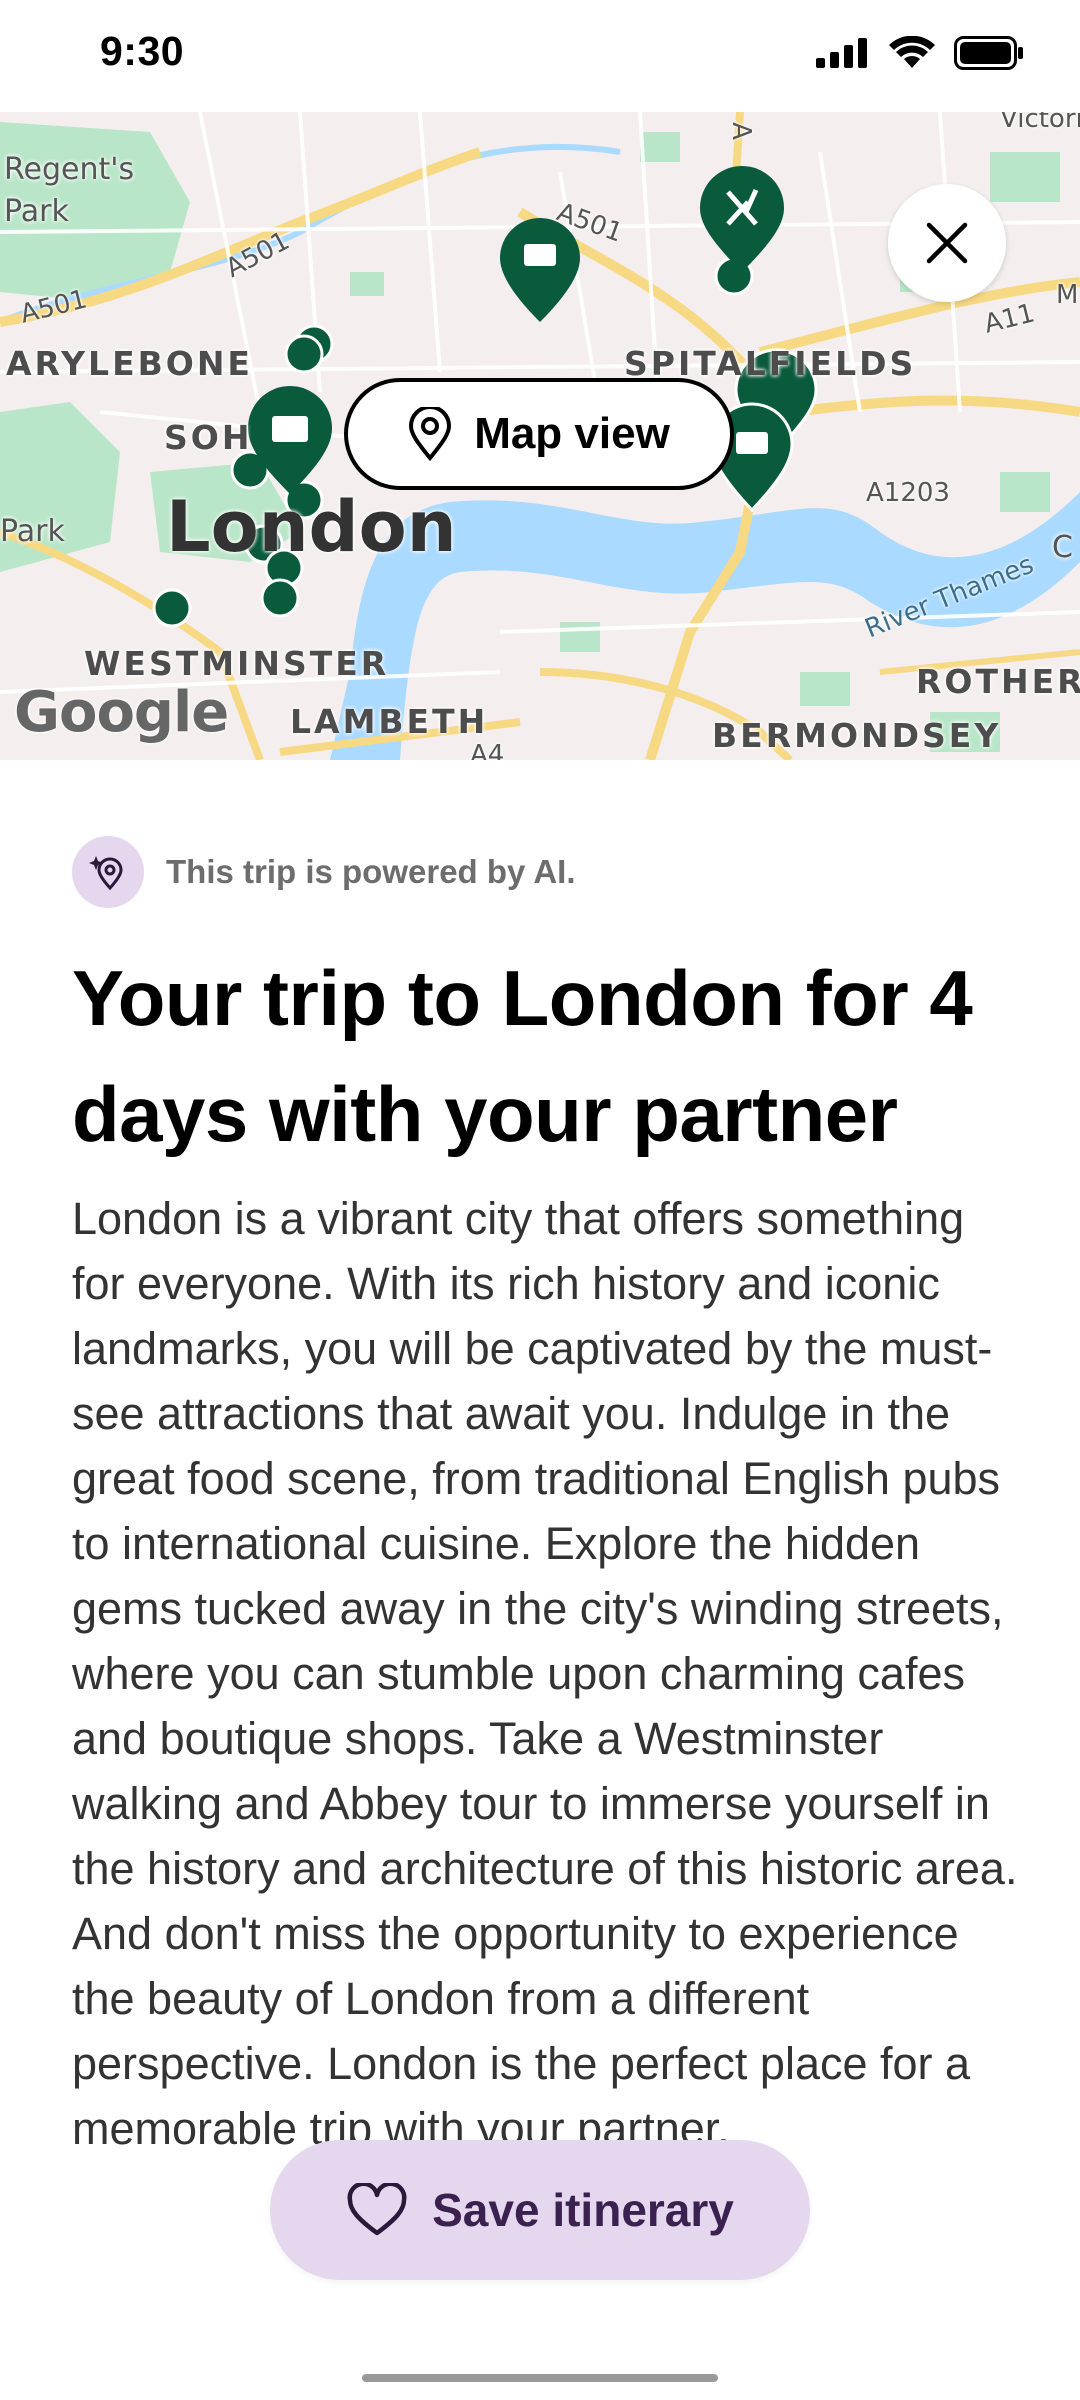 The image size is (1080, 2400). Describe the element at coordinates (740, 131) in the screenshot. I see `road-label-a: A` at that location.